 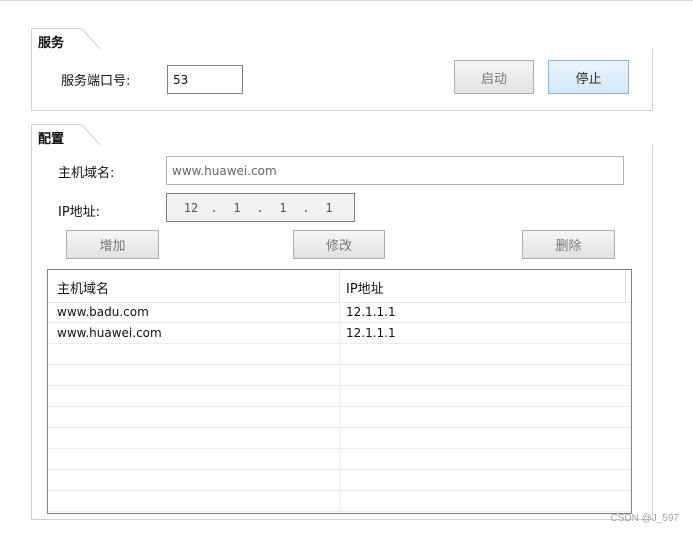 I want to click on delete-button: 删除, so click(x=568, y=244).